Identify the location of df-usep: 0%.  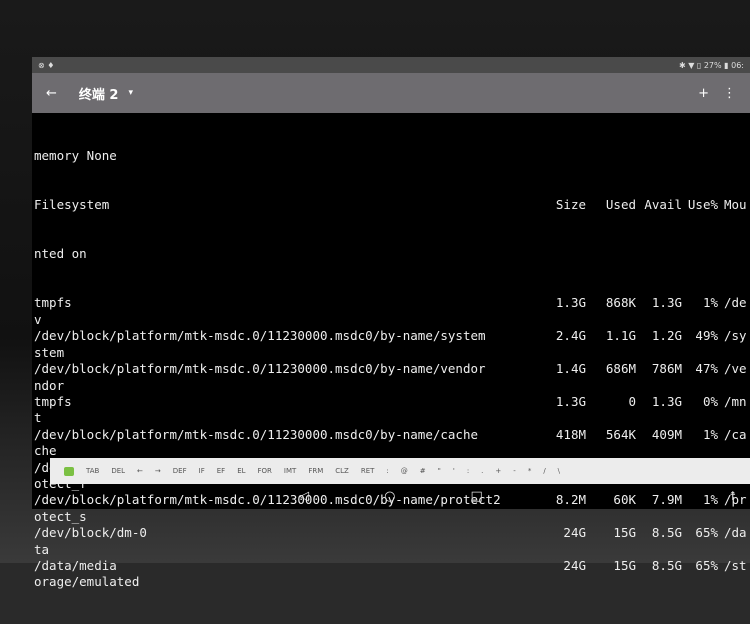
(710, 401).